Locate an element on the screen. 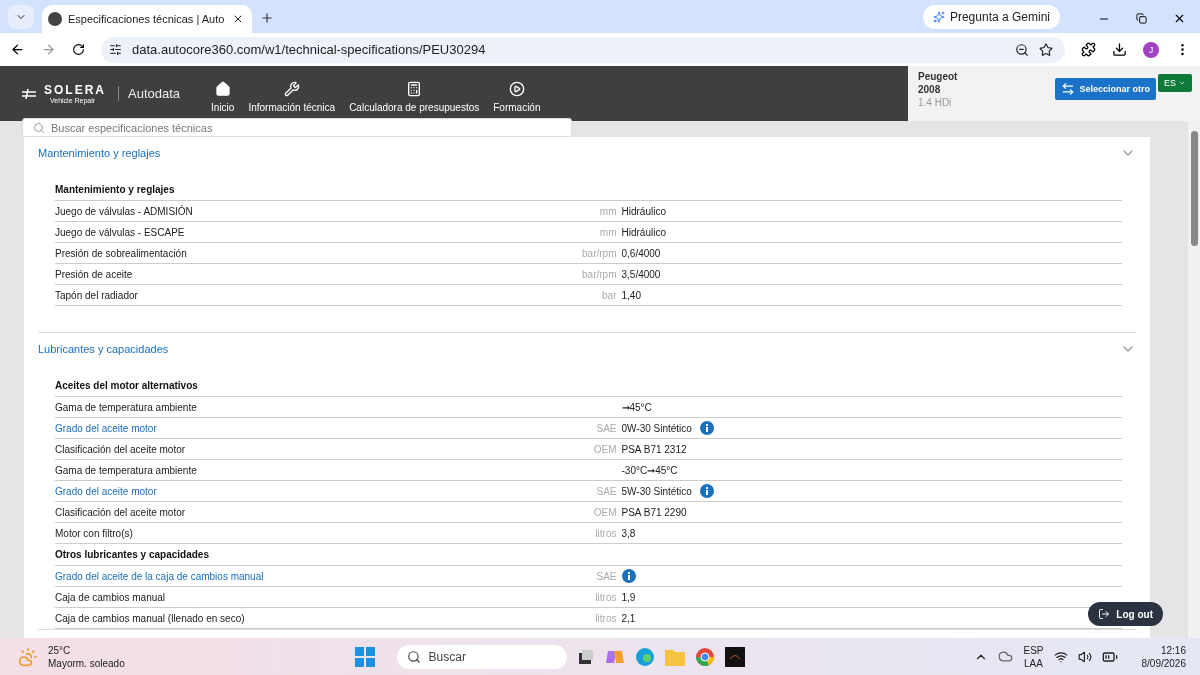 The width and height of the screenshot is (1200, 675). calculator-icon is located at coordinates (414, 88).